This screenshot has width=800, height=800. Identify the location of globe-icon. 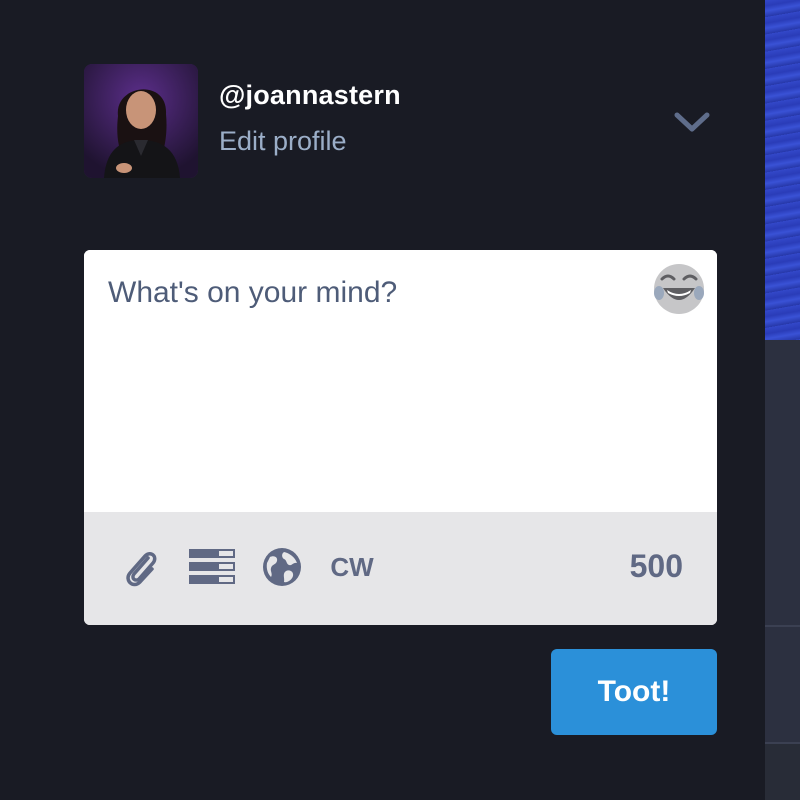
(282, 567).